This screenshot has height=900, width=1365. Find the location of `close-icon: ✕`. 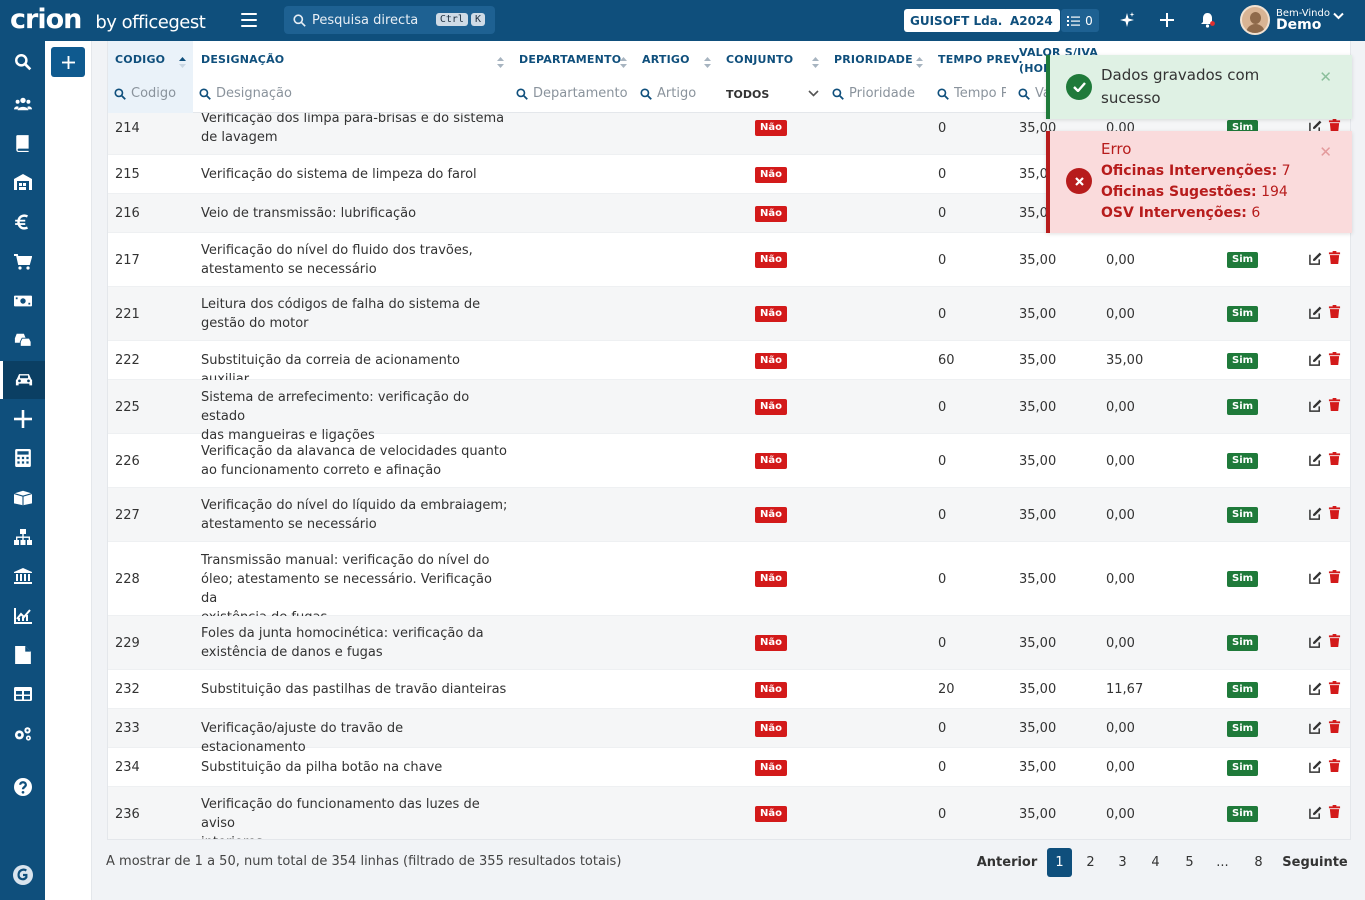

close-icon: ✕ is located at coordinates (1325, 152).